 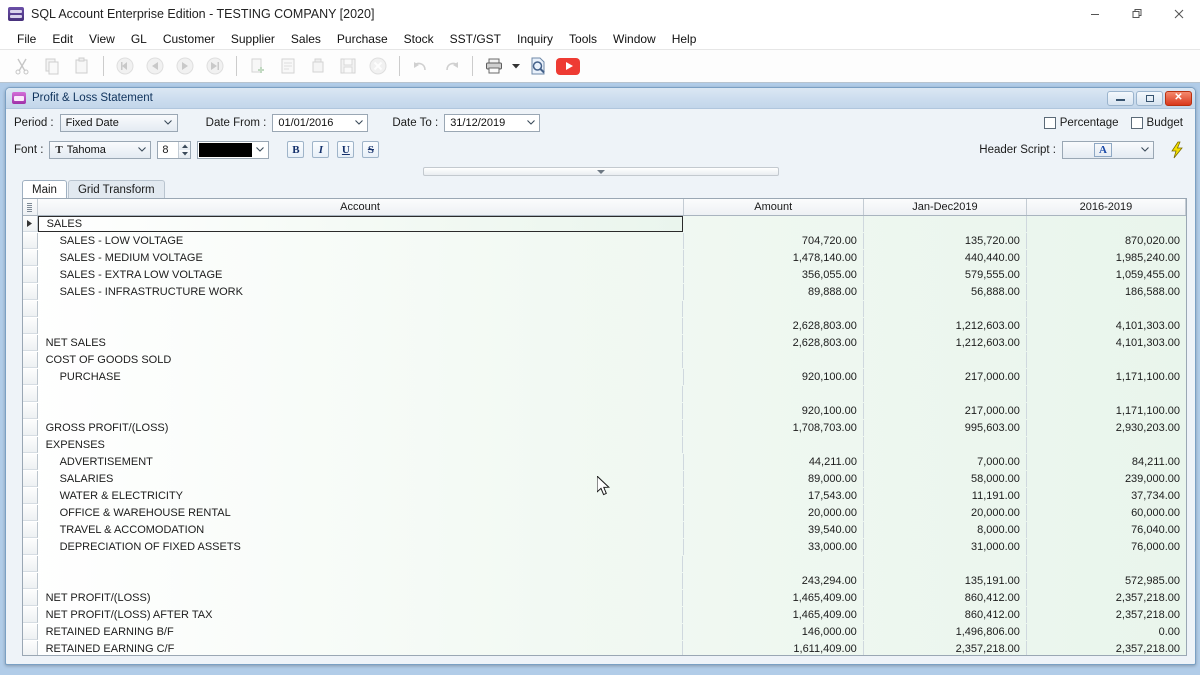 What do you see at coordinates (538, 66) in the screenshot?
I see `print-preview-icon` at bounding box center [538, 66].